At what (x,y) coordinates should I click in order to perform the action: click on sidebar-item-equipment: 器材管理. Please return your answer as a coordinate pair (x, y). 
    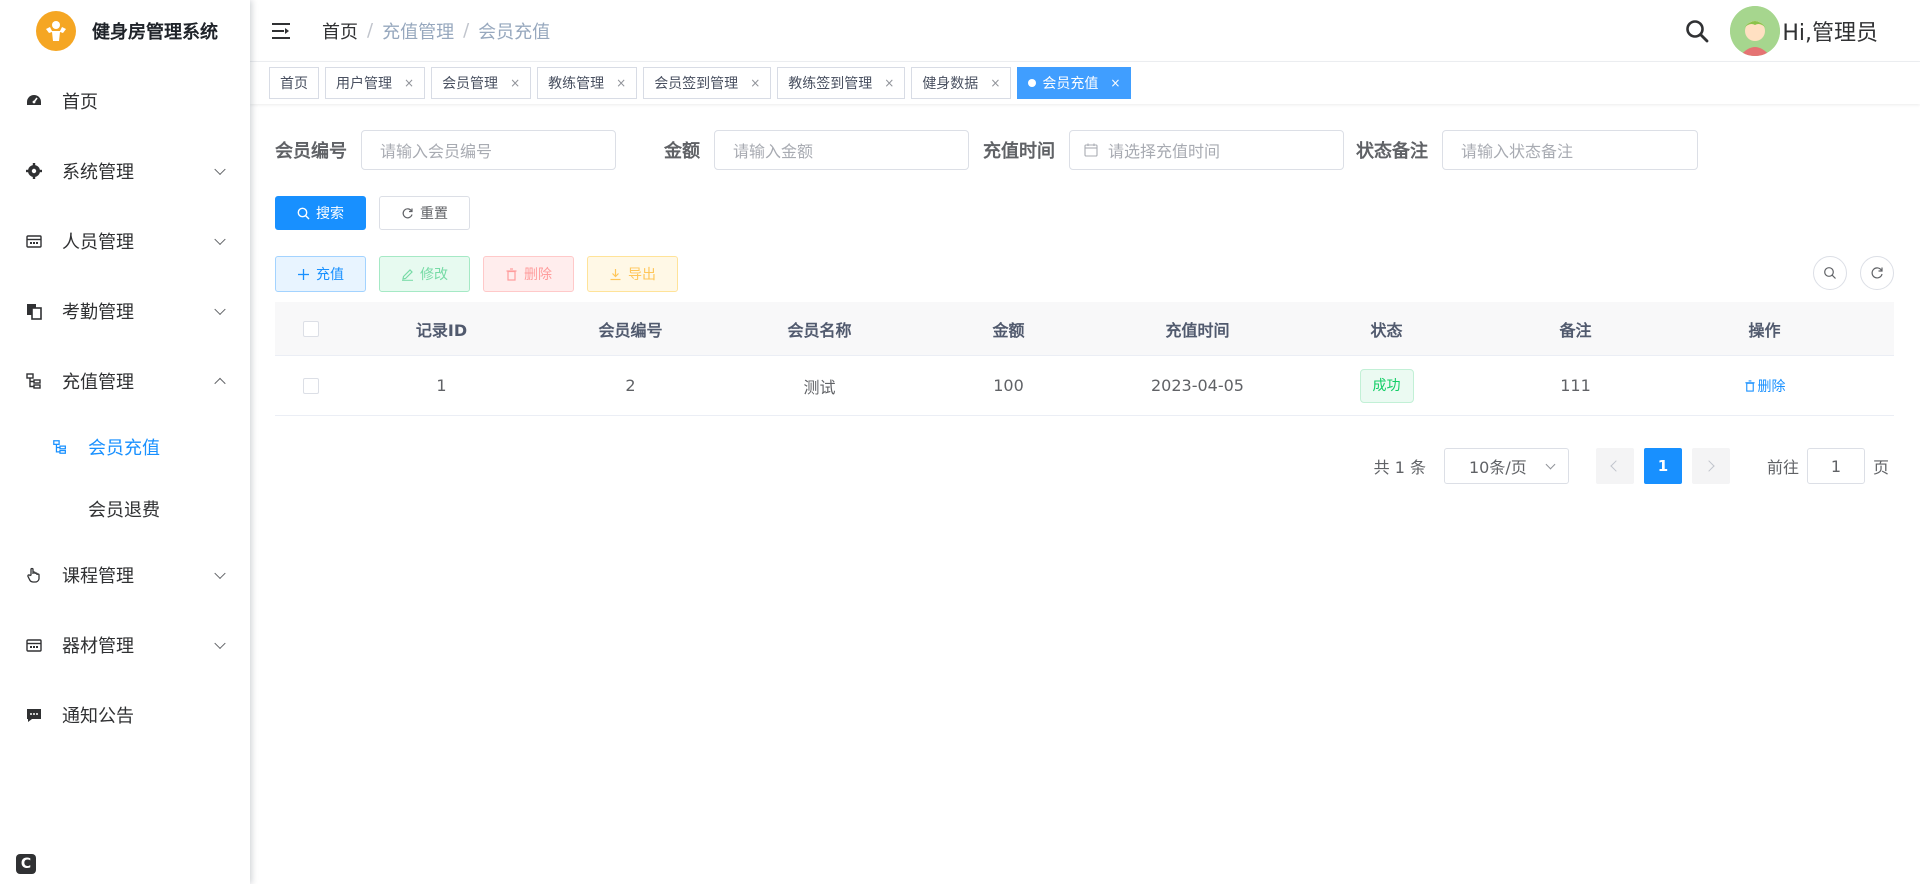
    Looking at the image, I should click on (125, 645).